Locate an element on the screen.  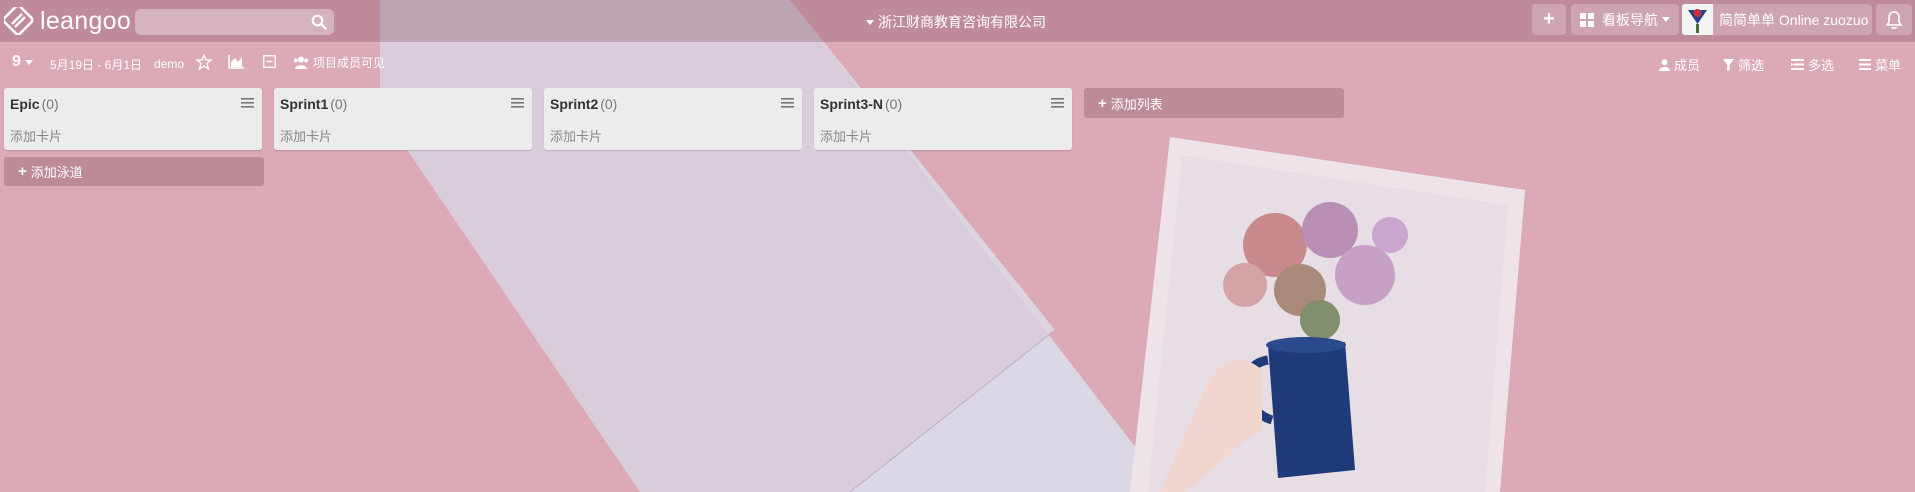
list-title-text: Sprint1 is located at coordinates (304, 104).